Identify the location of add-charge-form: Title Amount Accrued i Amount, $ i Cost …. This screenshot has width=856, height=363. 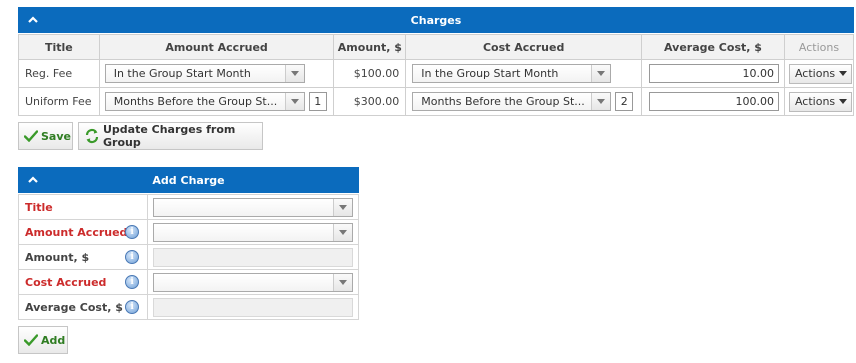
(188, 257).